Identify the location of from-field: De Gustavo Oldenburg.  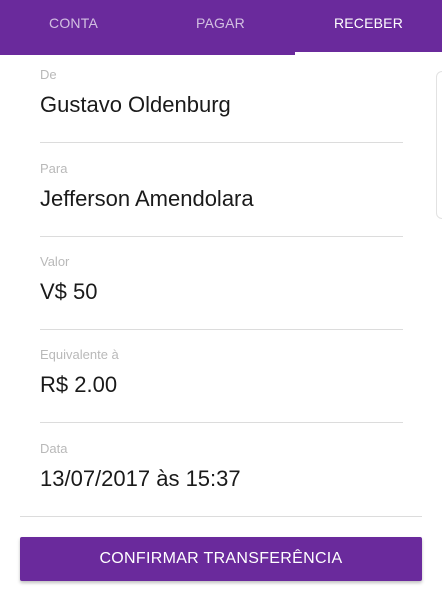
(221, 93).